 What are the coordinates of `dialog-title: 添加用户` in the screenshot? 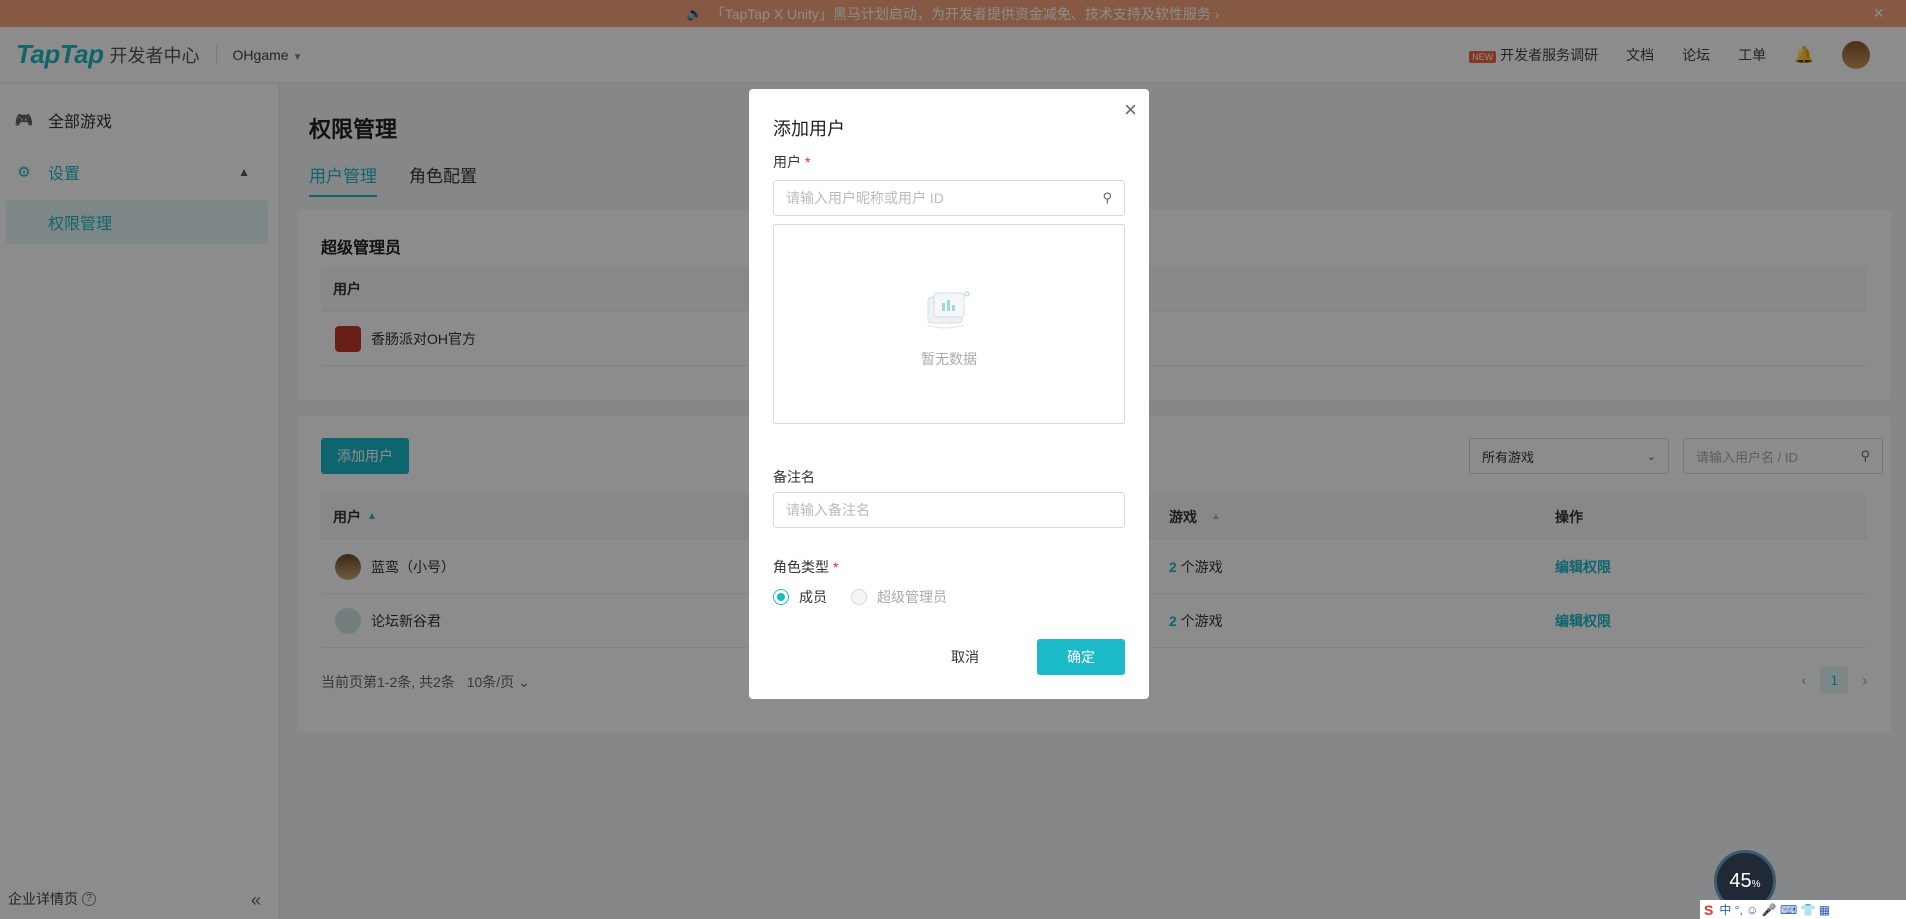 It's located at (809, 129).